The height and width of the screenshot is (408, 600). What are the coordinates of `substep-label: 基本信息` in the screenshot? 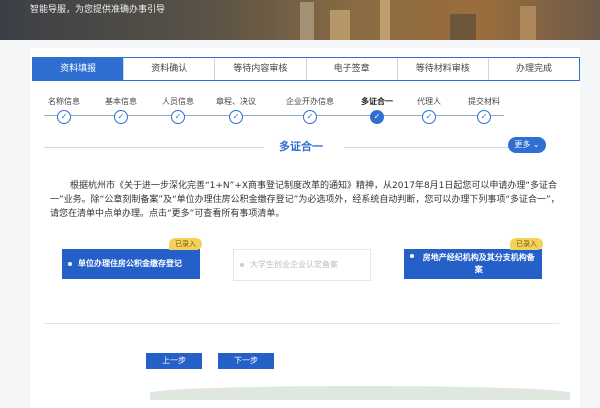 It's located at (121, 101).